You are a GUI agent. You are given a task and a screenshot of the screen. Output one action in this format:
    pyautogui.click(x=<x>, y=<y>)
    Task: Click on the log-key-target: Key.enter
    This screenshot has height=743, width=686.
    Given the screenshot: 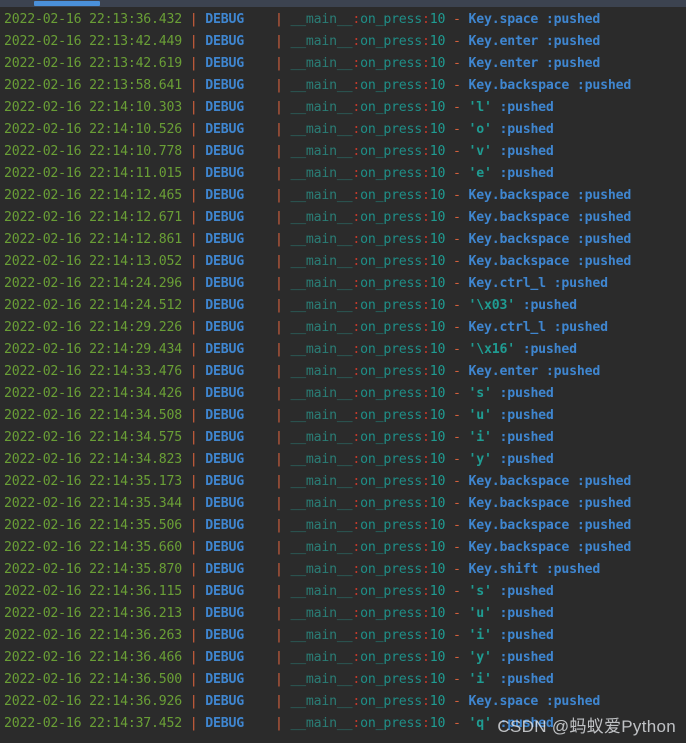 What is the action you would take?
    pyautogui.click(x=503, y=63)
    